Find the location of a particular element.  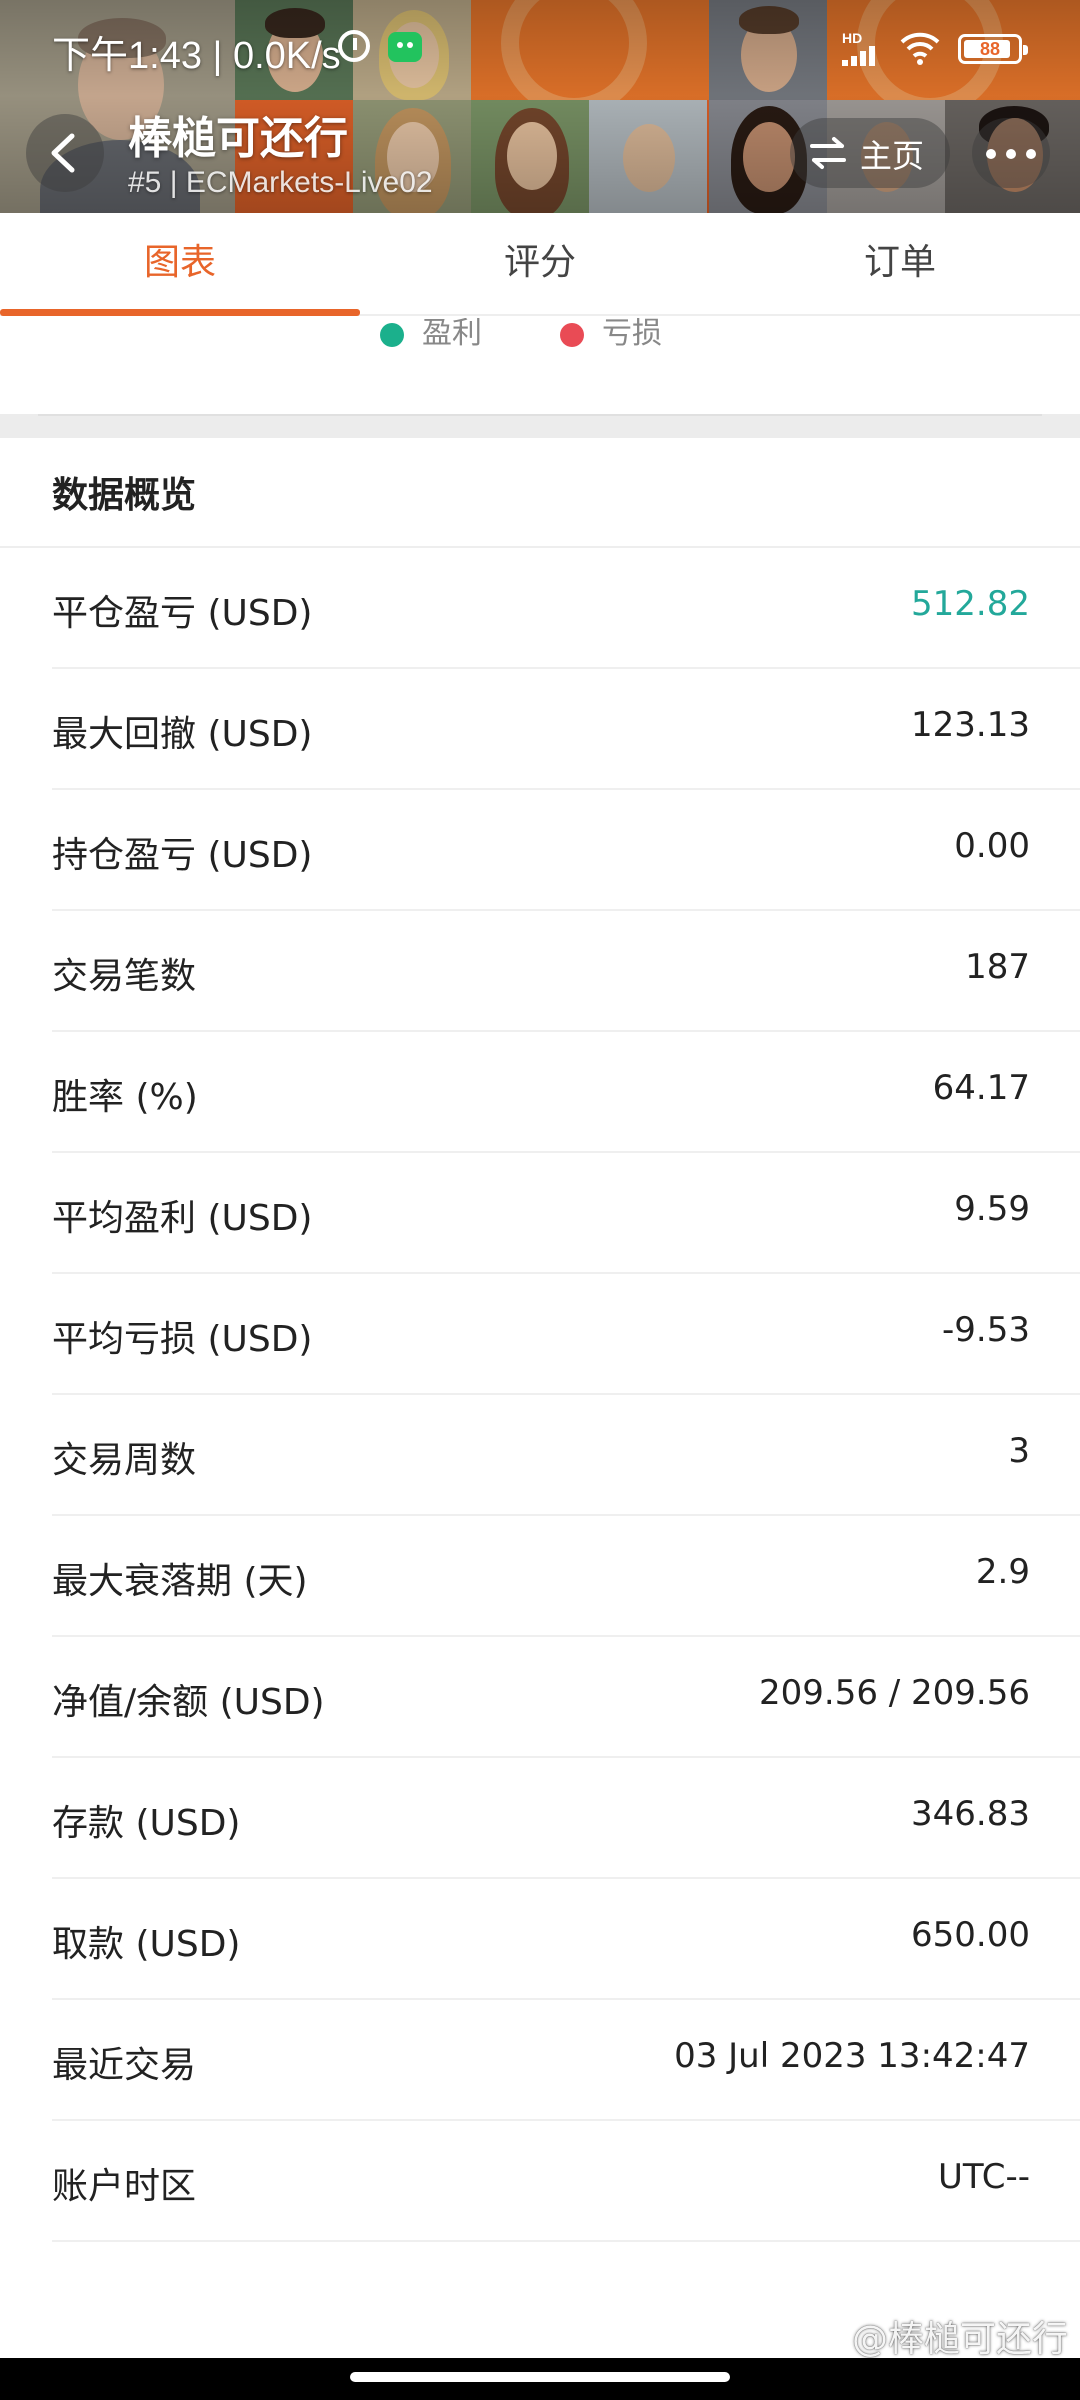

tab-bar: 图表 评分 订单 is located at coordinates (540, 264).